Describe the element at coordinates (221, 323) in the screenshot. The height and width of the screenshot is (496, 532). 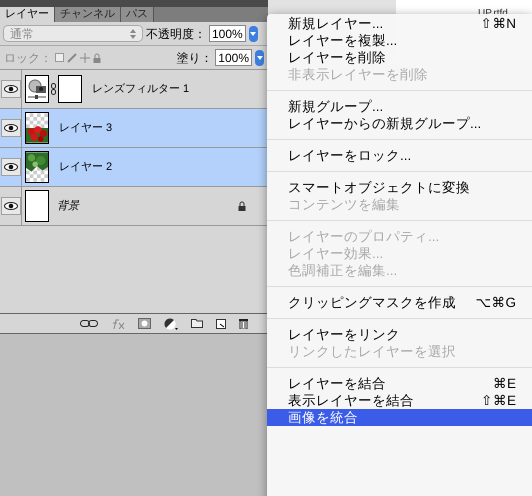
I see `new-layer-icon` at that location.